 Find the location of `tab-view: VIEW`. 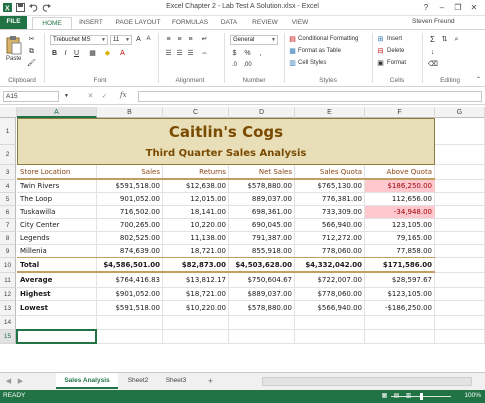

tab-view: VIEW is located at coordinates (300, 23).